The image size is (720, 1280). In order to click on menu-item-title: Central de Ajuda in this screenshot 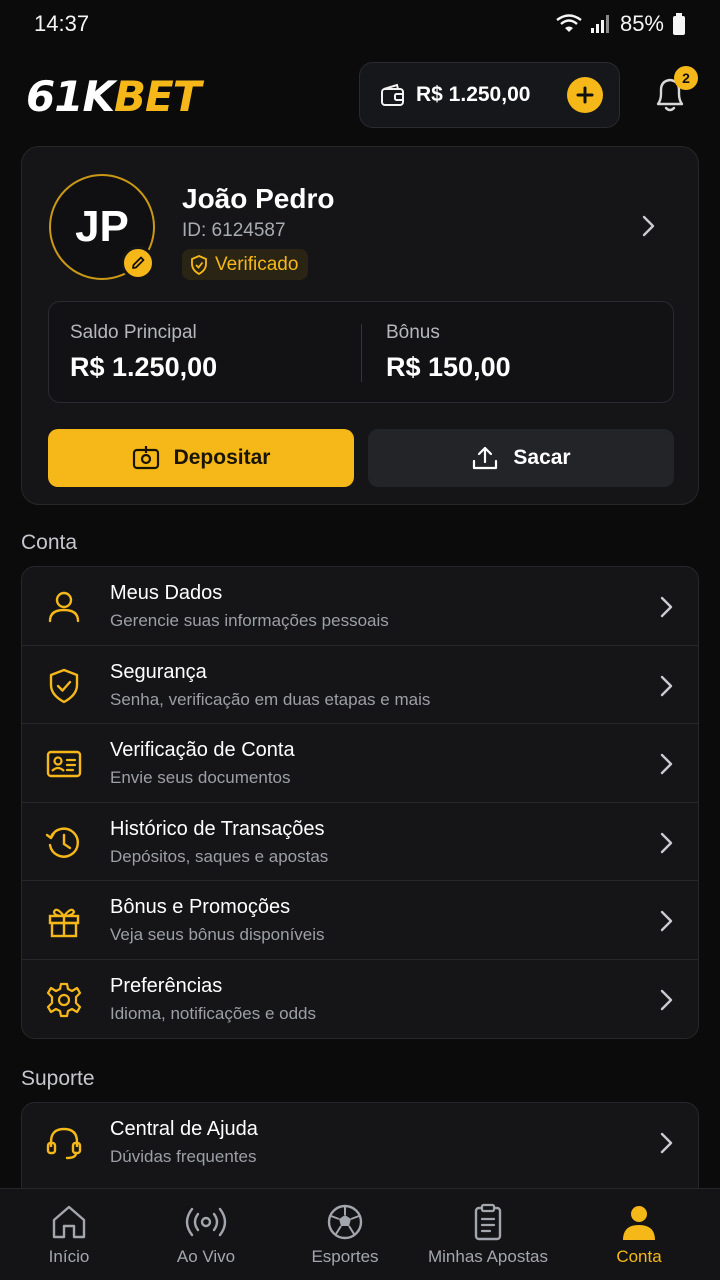, I will do `click(184, 1129)`.